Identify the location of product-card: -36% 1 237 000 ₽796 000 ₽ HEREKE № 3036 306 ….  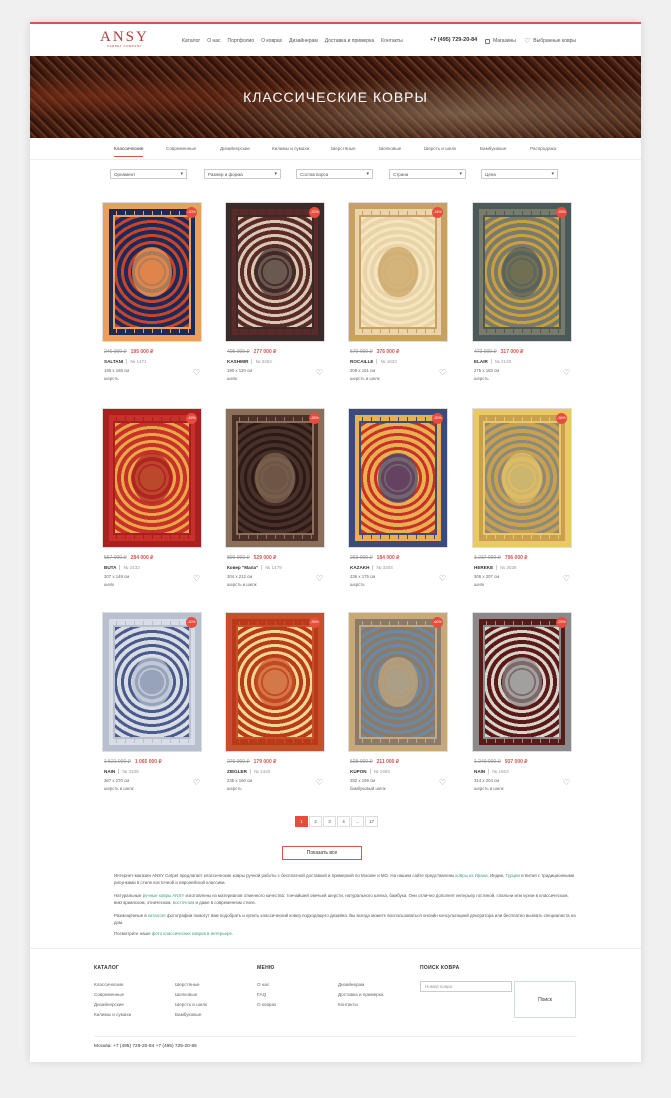
(522, 503).